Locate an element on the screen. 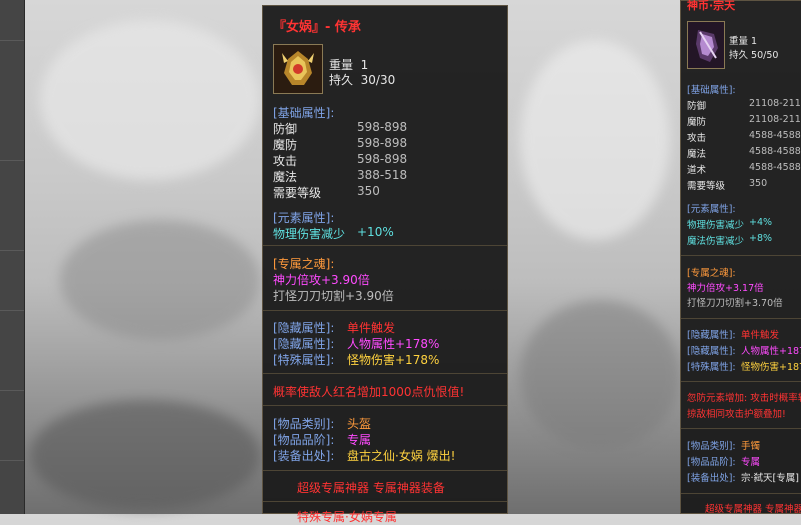 This screenshot has width=801, height=525. compare-bonus-line-1: 忽防元素增加: 攻击时概率斩 is located at coordinates (744, 398).